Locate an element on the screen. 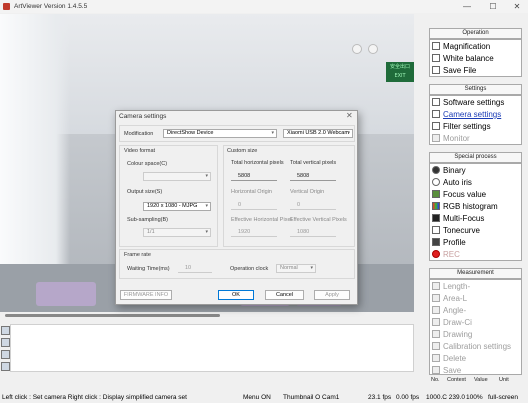 This screenshot has height=403, width=528. thumbnail-strip is located at coordinates (5, 348).